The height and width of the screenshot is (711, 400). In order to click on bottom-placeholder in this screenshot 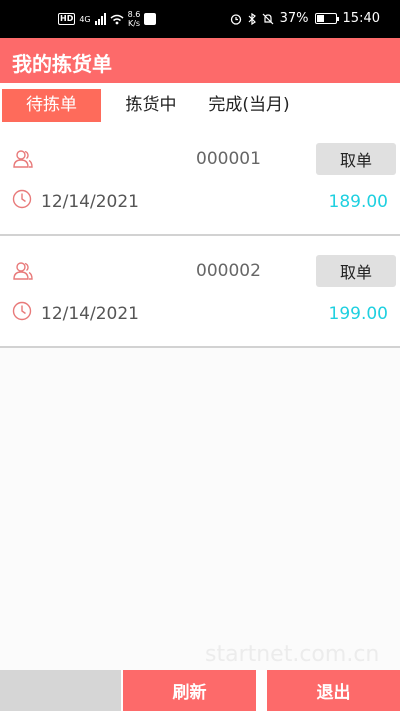, I will do `click(60, 690)`.